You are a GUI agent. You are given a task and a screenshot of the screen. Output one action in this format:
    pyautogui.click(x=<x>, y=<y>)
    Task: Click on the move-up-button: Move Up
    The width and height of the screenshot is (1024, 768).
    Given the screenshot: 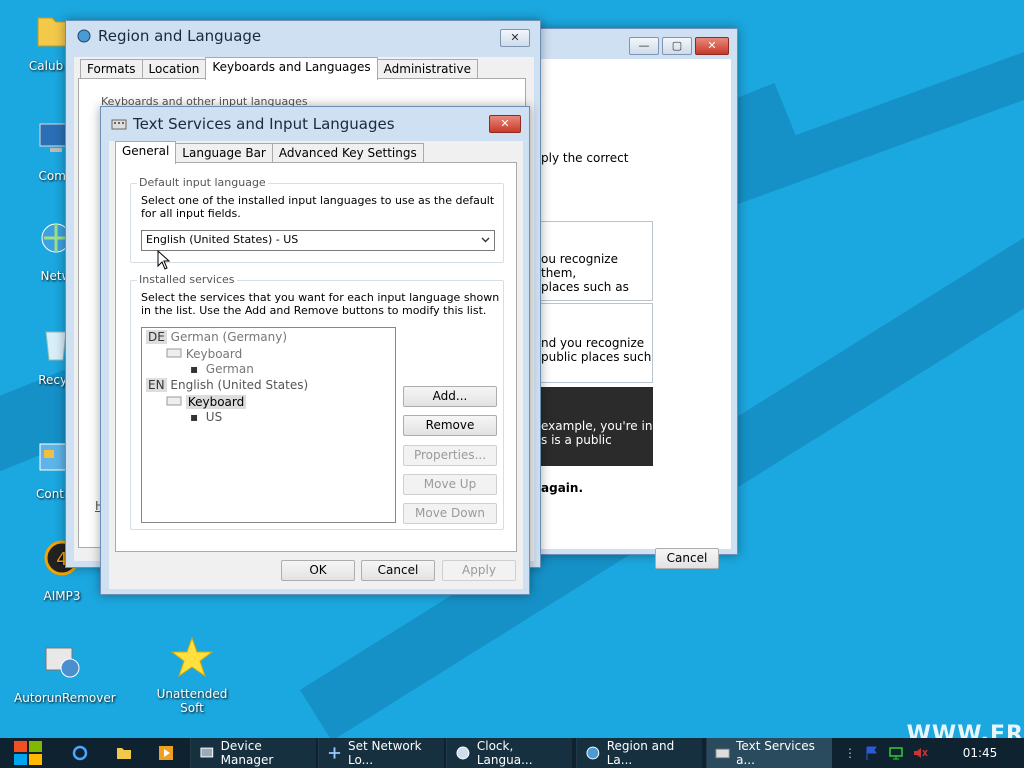 What is the action you would take?
    pyautogui.click(x=450, y=484)
    